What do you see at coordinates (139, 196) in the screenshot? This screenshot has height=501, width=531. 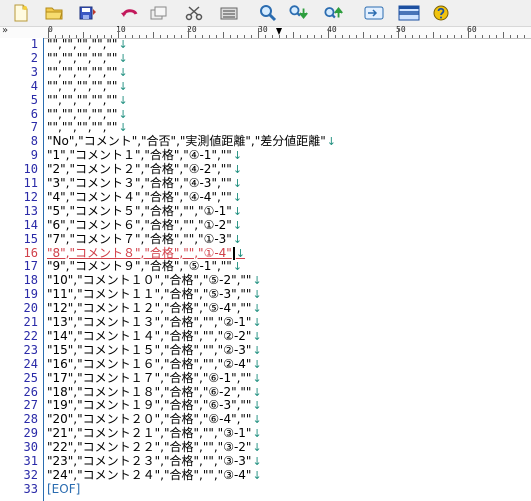 I see `line-content: "4","コメント４","合格","④-4",""` at bounding box center [139, 196].